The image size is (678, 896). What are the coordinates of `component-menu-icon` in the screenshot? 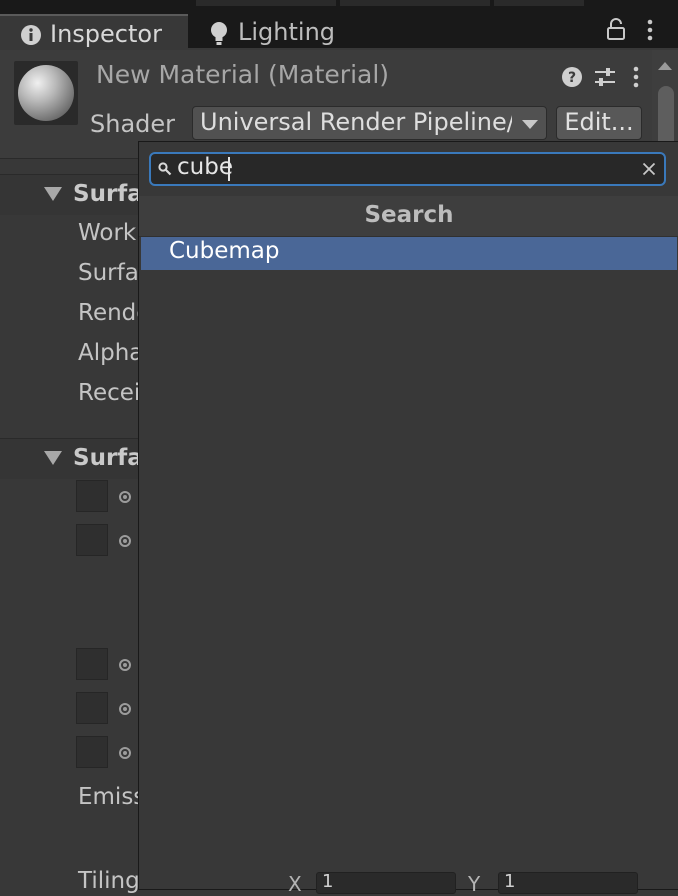 It's located at (636, 78).